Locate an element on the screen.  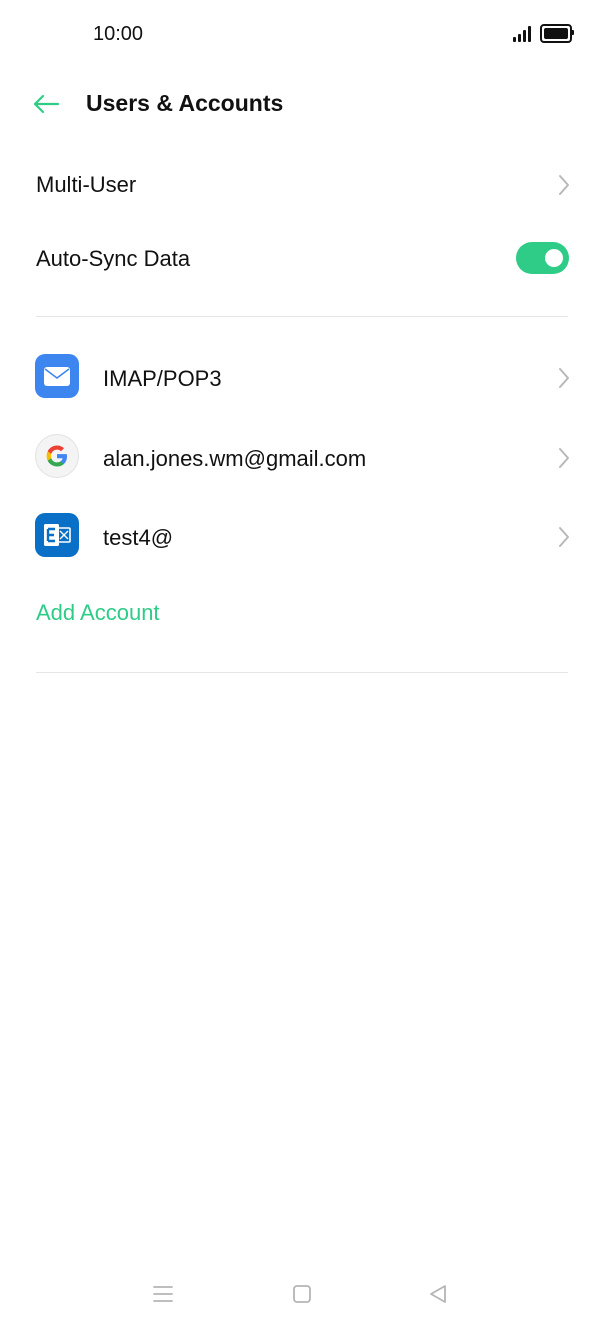
header: Users & Accounts is located at coordinates (302, 104).